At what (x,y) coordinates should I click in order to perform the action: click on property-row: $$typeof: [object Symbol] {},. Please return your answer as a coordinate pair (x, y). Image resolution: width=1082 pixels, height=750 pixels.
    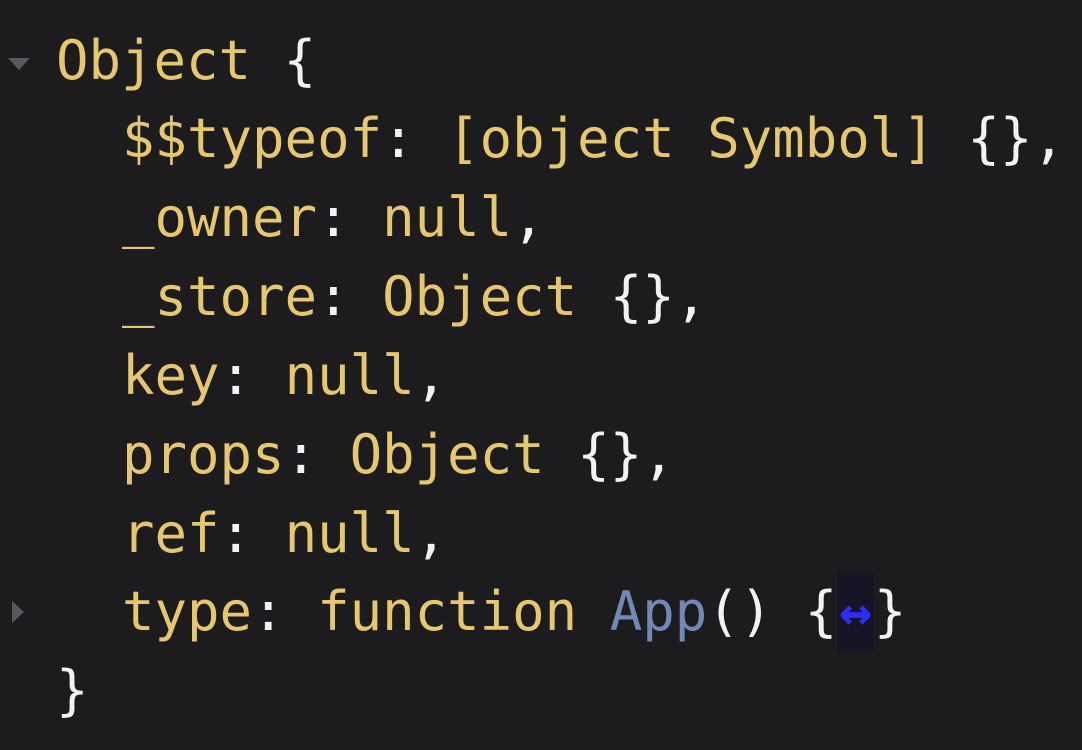
    Looking at the image, I should click on (532, 139).